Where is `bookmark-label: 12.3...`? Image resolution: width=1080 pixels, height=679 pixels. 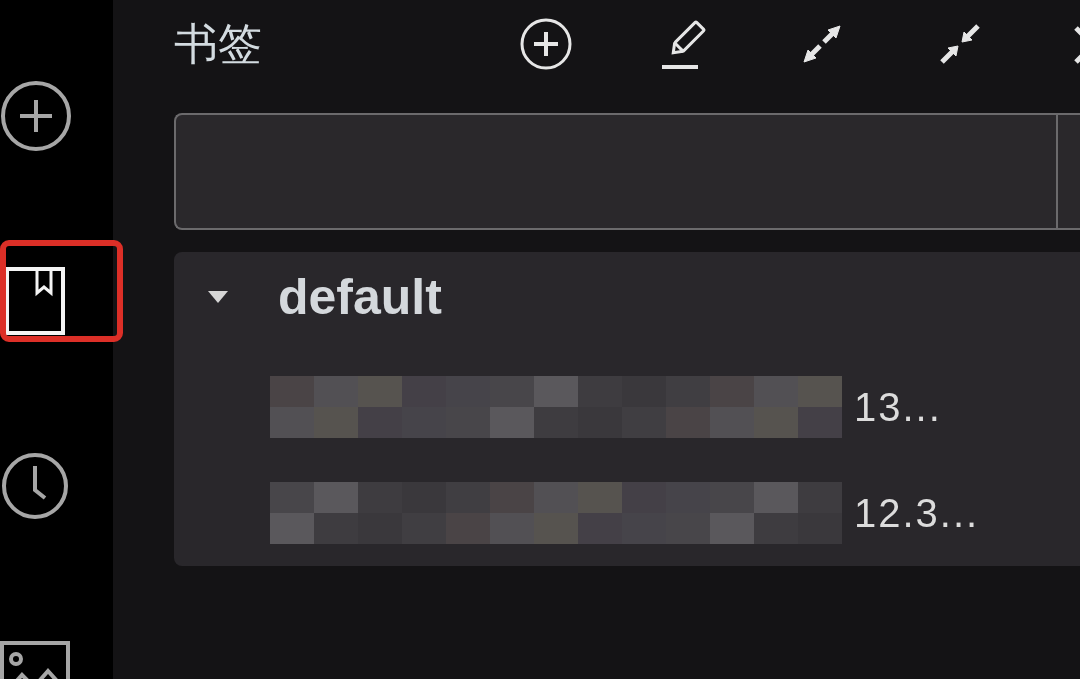
bookmark-label: 12.3... is located at coordinates (917, 513).